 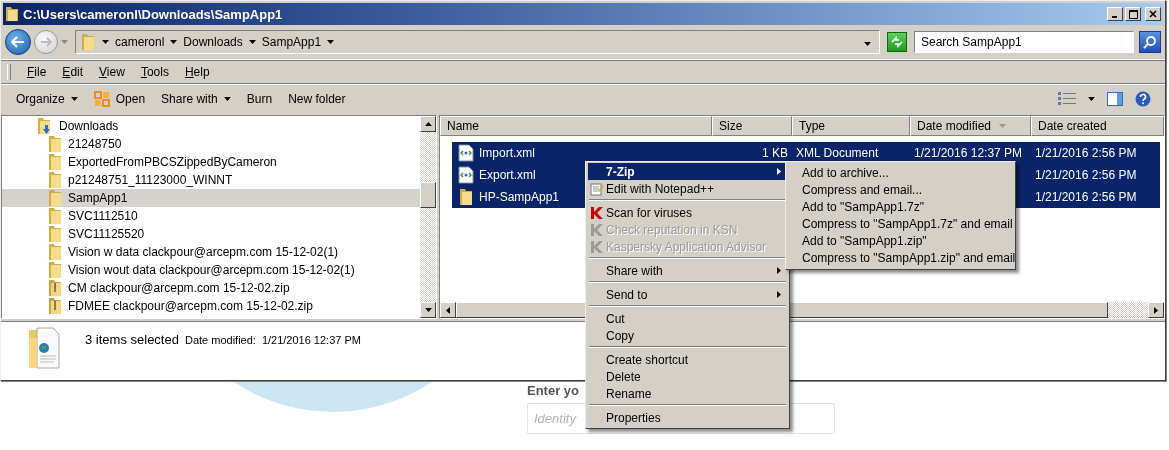 What do you see at coordinates (73, 72) in the screenshot?
I see `menu-bar-item: Edit` at bounding box center [73, 72].